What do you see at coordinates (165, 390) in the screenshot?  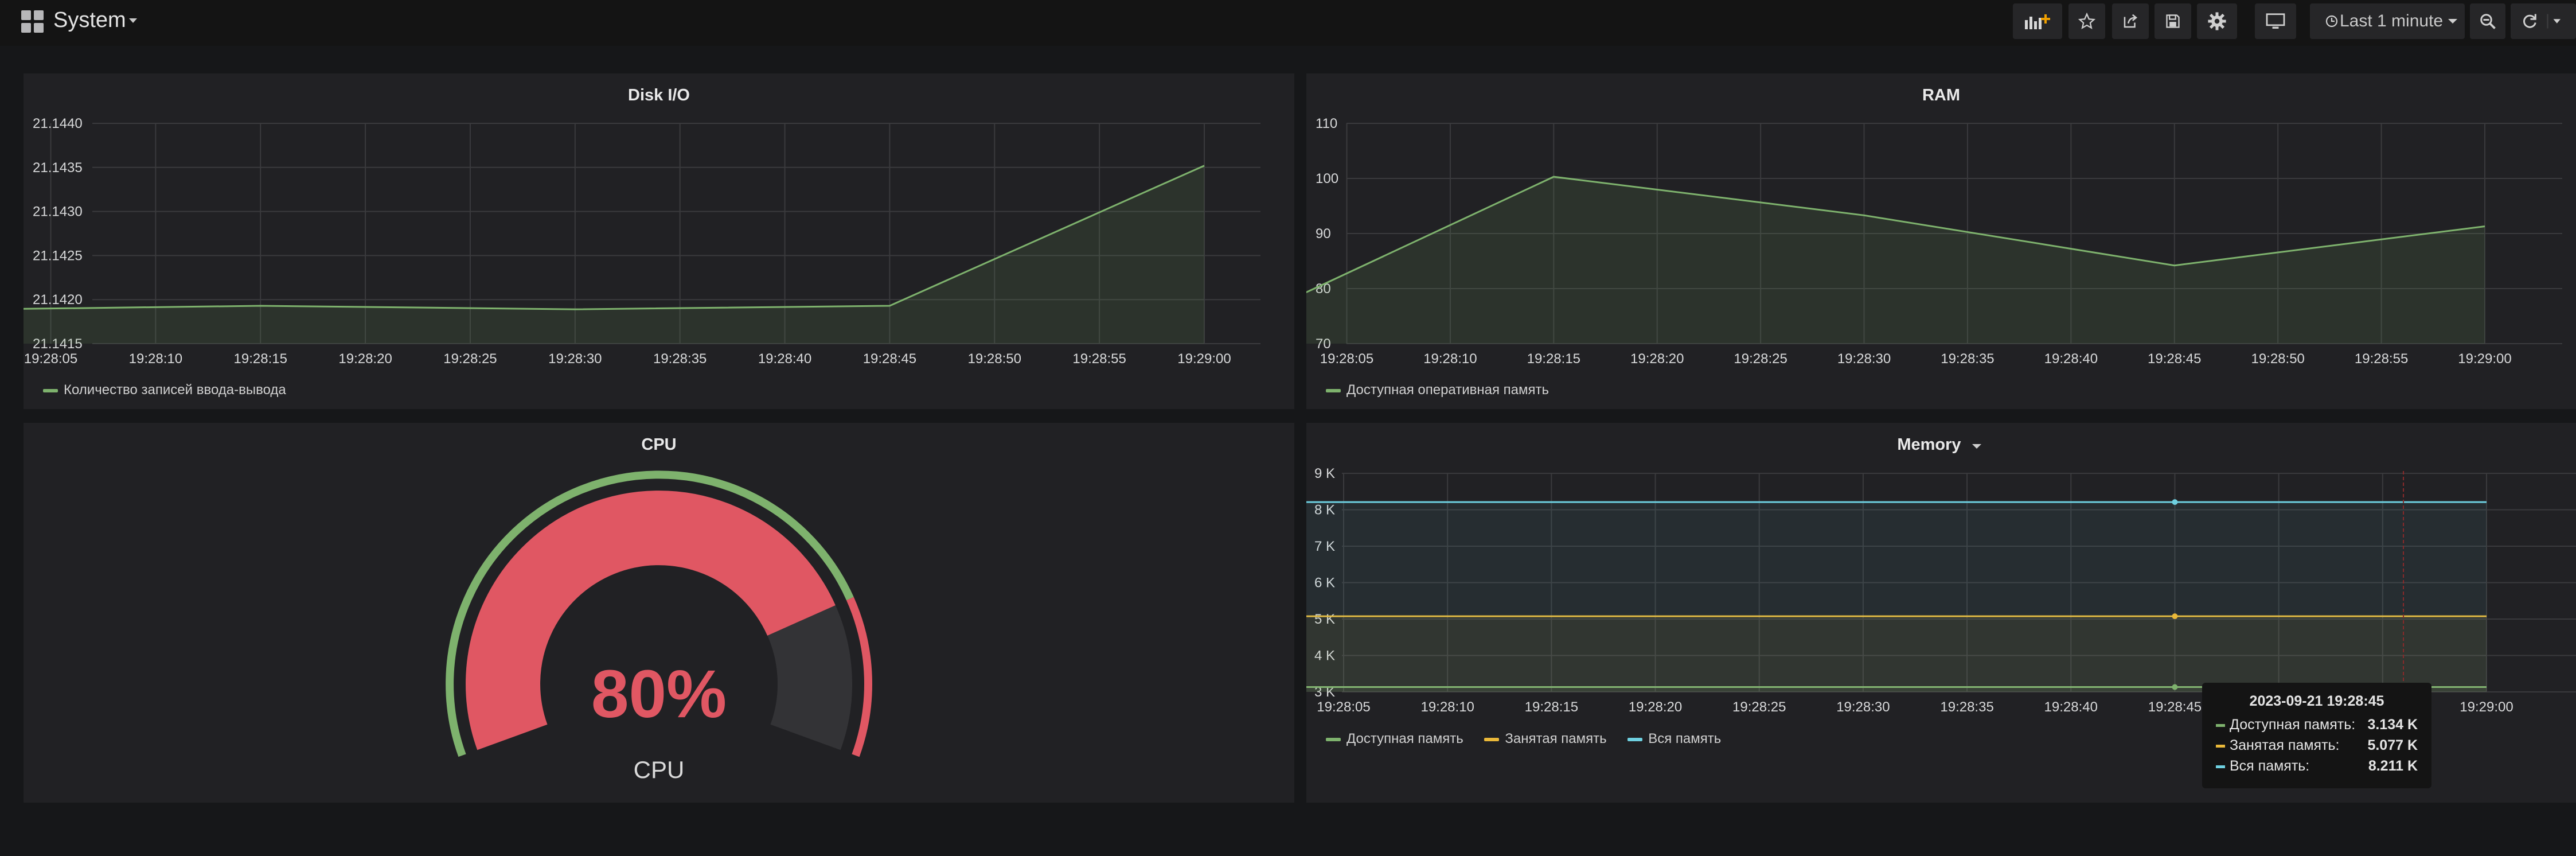 I see `legend-item: Количество записей ввода-вывода` at bounding box center [165, 390].